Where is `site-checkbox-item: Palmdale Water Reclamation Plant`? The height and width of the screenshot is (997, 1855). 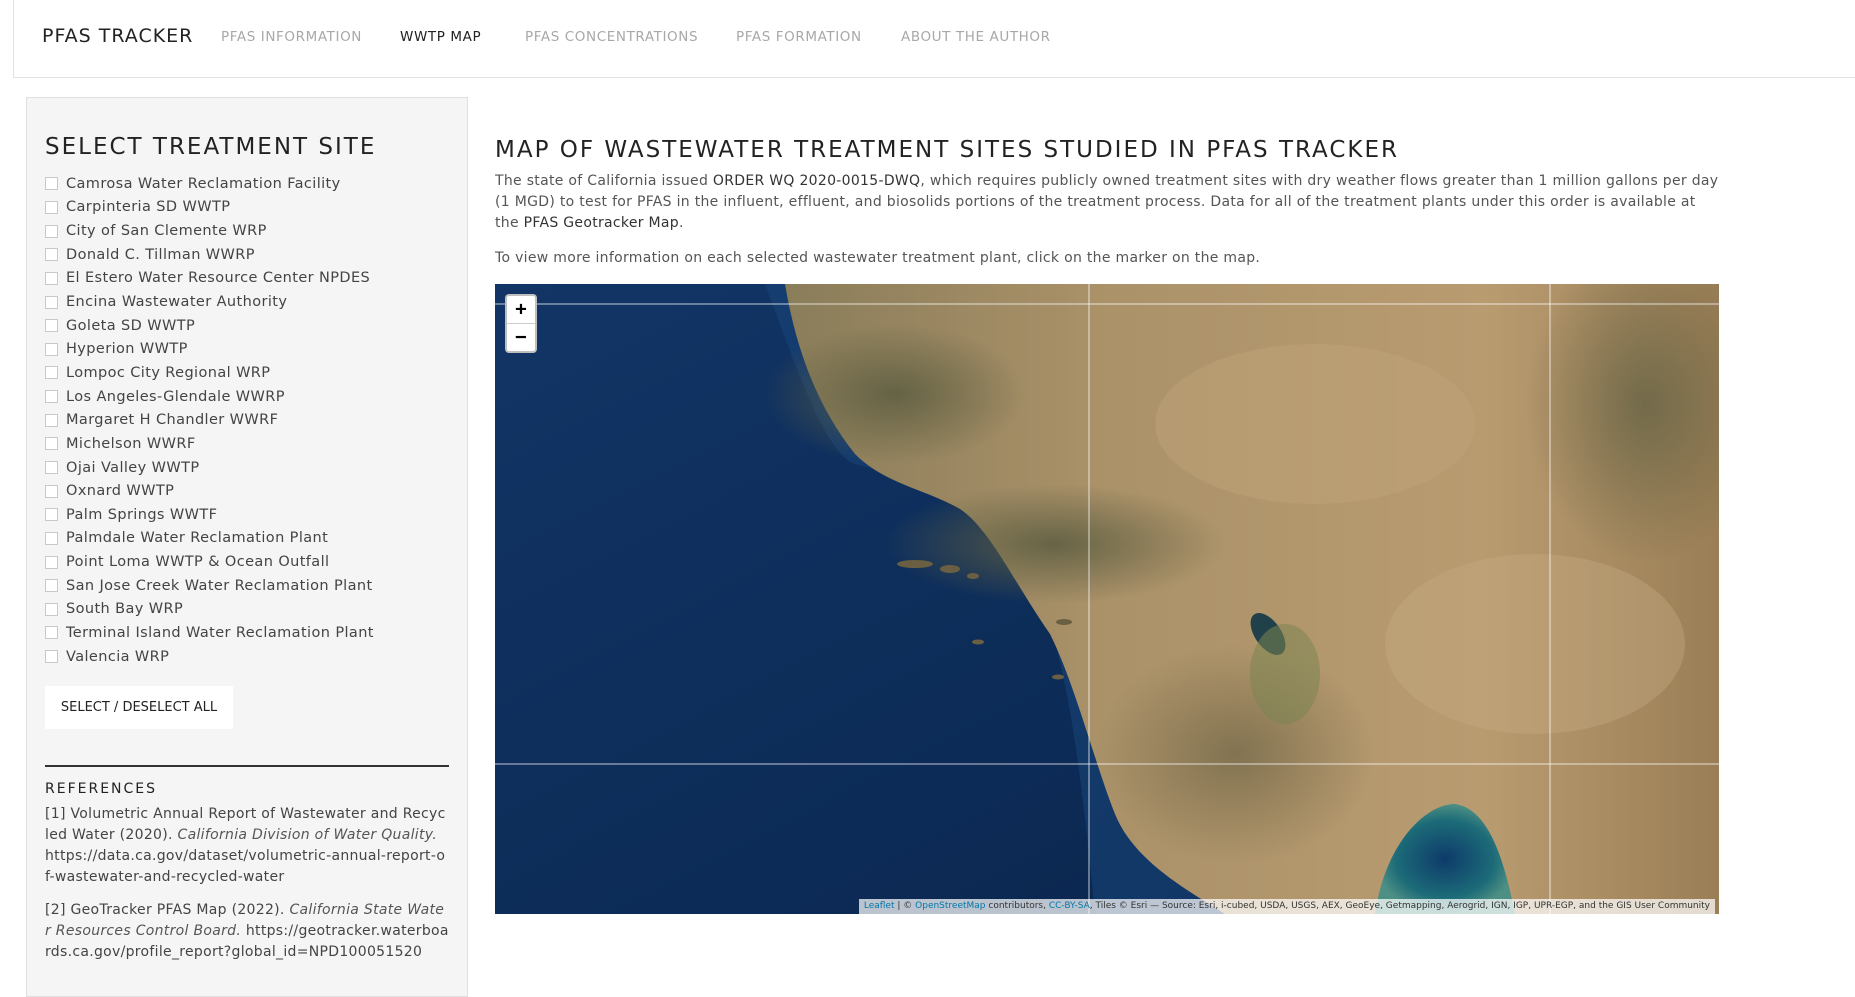
site-checkbox-item: Palmdale Water Reclamation Plant is located at coordinates (255, 539).